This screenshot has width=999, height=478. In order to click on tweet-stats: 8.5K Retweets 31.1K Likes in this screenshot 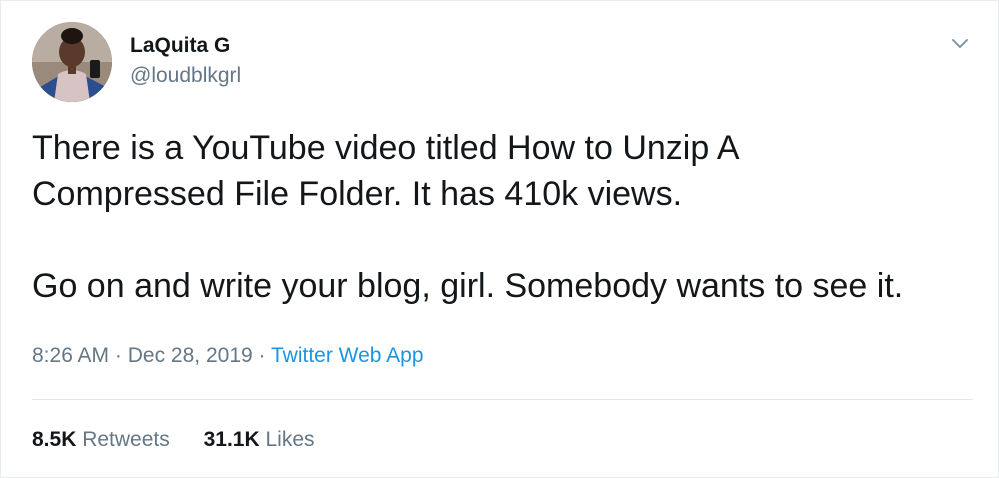, I will do `click(173, 440)`.